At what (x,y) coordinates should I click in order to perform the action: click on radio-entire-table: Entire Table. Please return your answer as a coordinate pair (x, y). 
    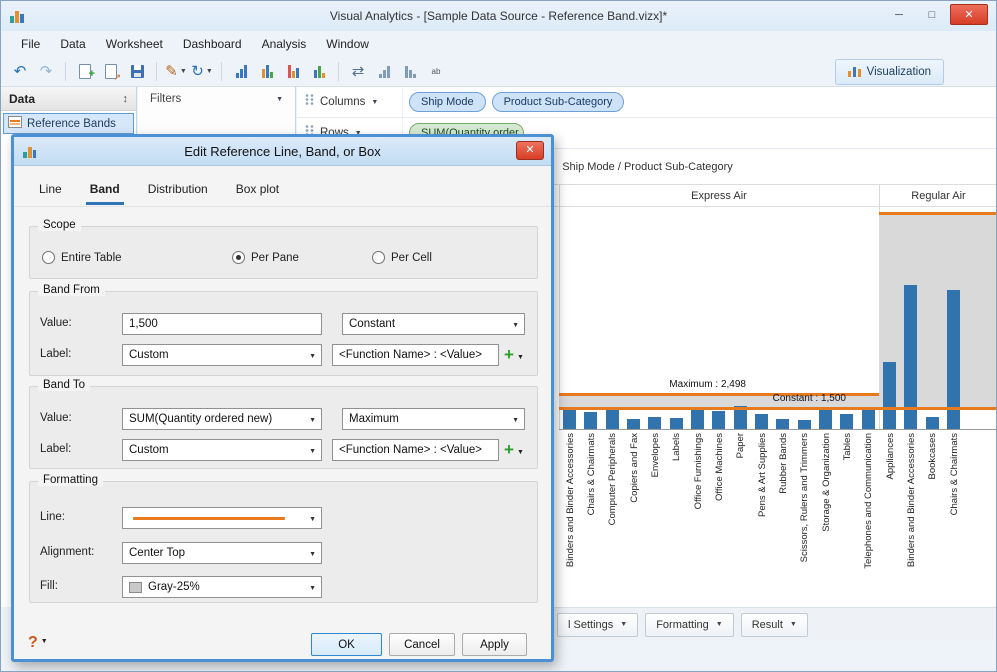
    Looking at the image, I should click on (82, 257).